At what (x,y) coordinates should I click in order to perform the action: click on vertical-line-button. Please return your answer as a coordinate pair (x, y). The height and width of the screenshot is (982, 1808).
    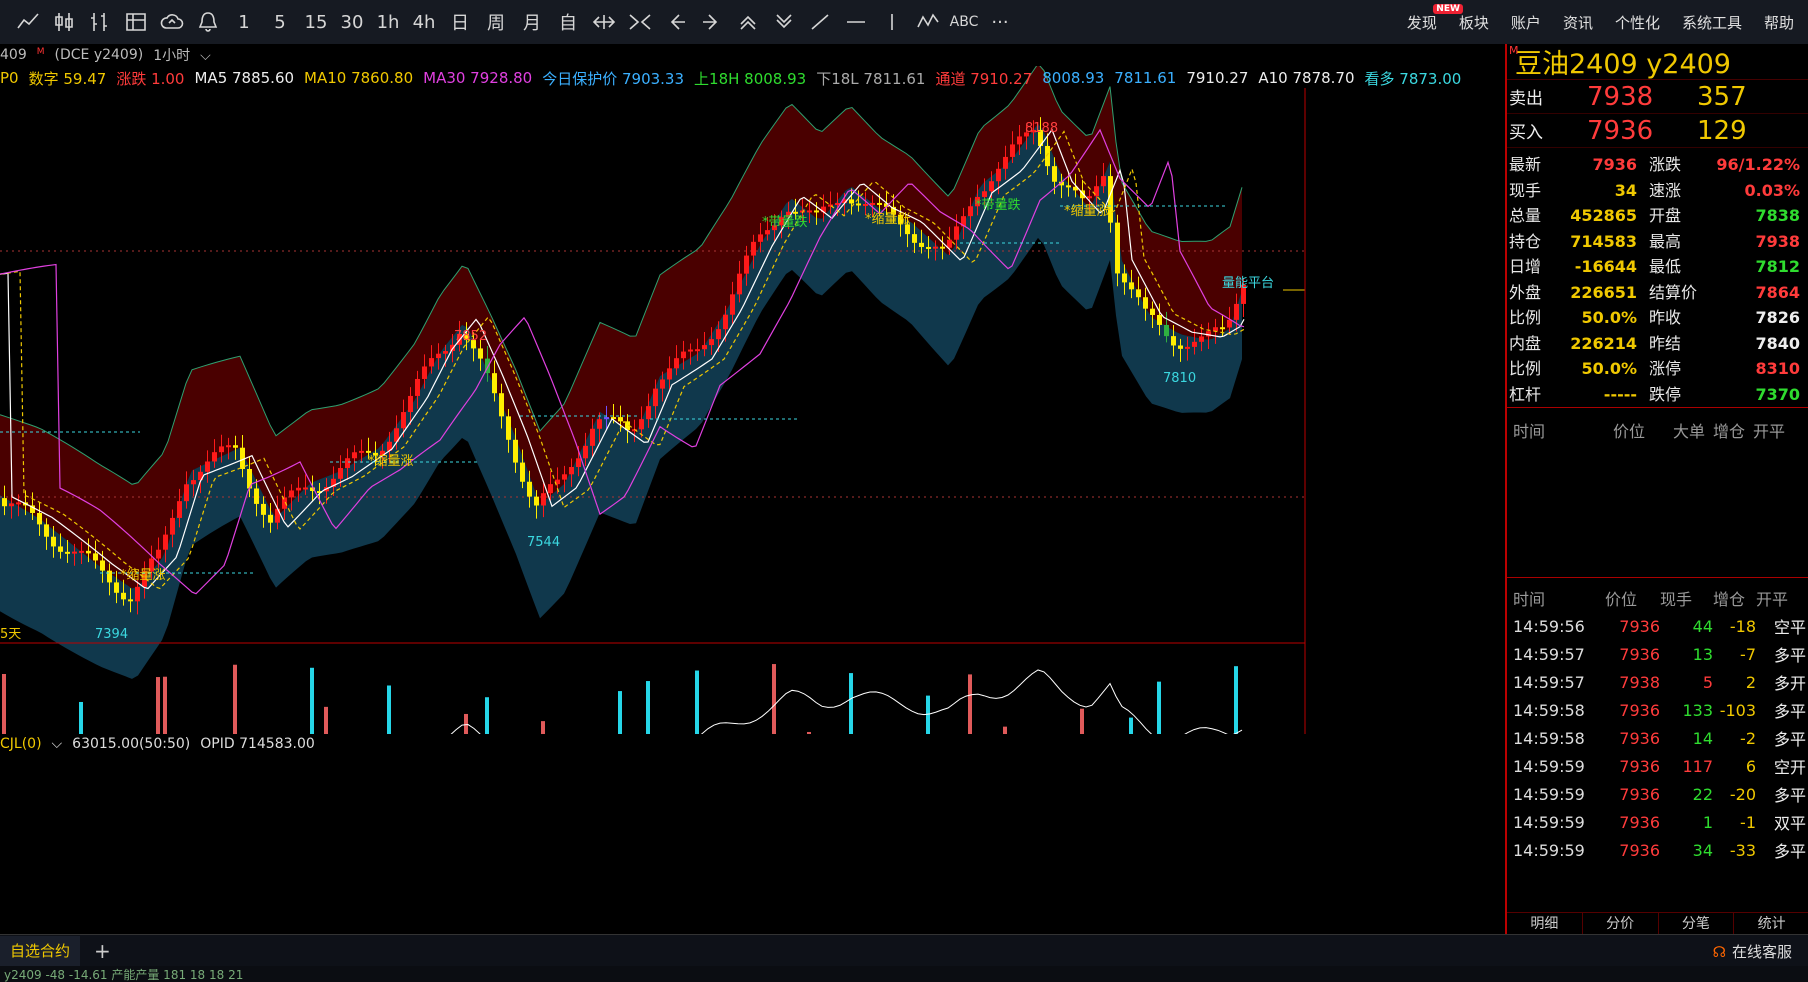
    Looking at the image, I should click on (892, 22).